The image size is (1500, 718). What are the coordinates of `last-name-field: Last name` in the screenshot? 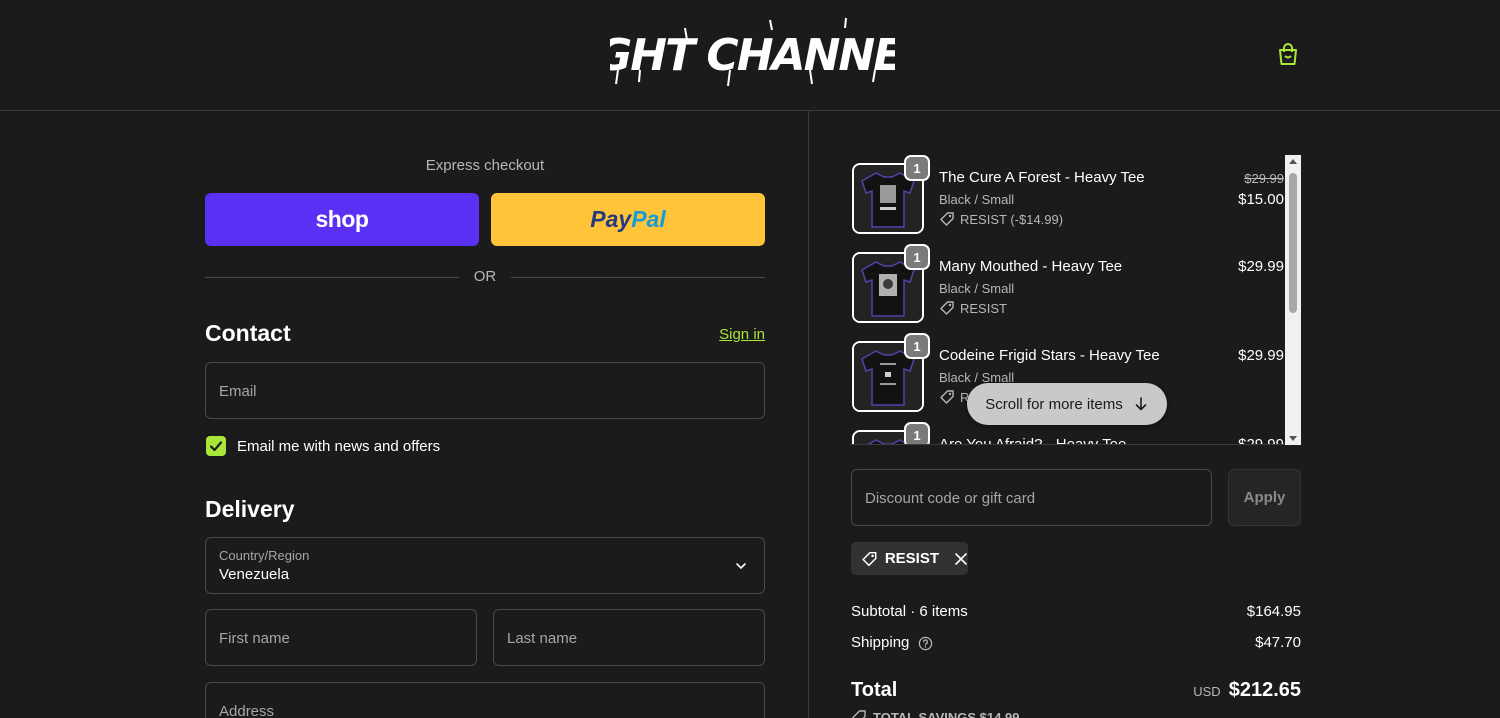 It's located at (629, 637).